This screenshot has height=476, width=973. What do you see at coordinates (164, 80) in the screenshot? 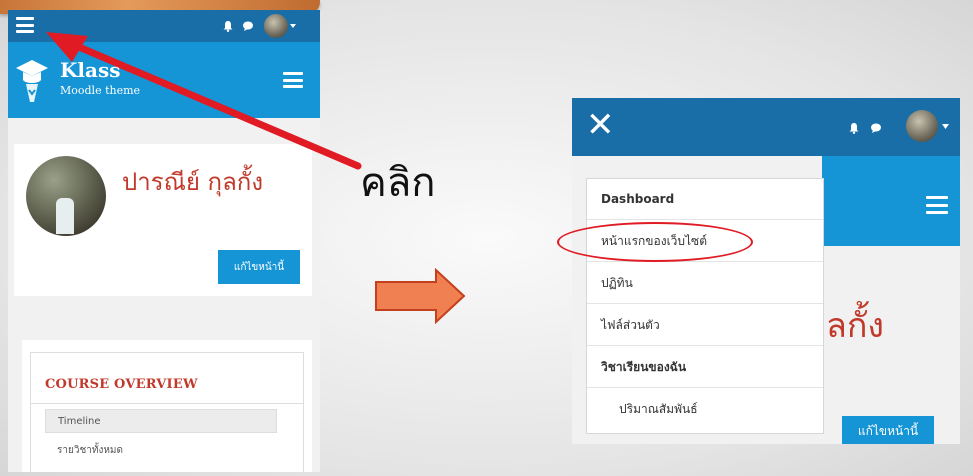
I see `site-header: Klass Moodle theme` at bounding box center [164, 80].